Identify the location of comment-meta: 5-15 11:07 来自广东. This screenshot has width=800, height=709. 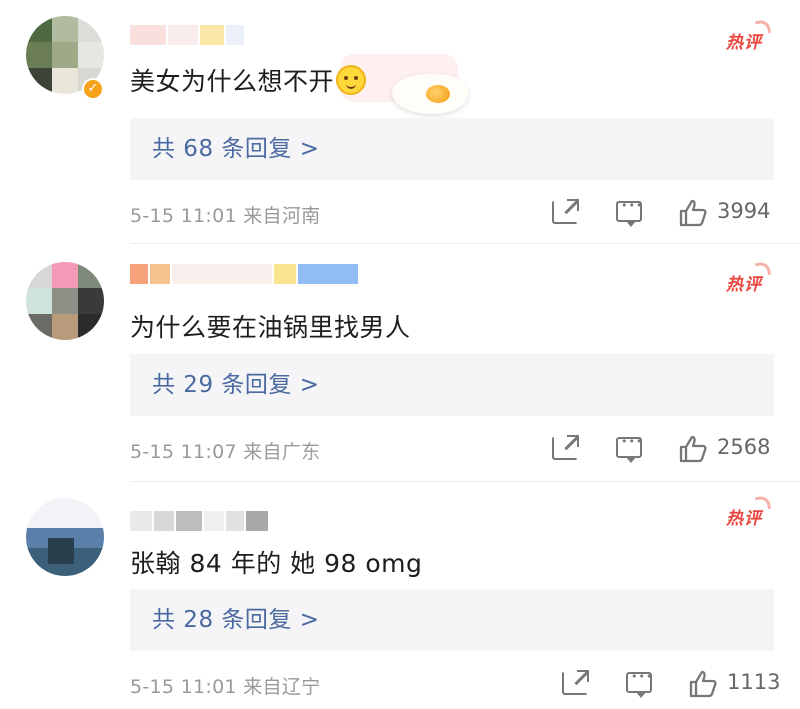
(225, 452).